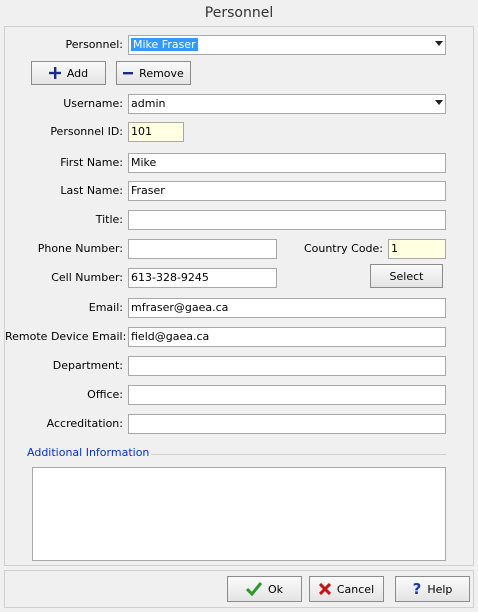  Describe the element at coordinates (66, 336) in the screenshot. I see `remote-device-email-label: Remote Device Email:` at that location.